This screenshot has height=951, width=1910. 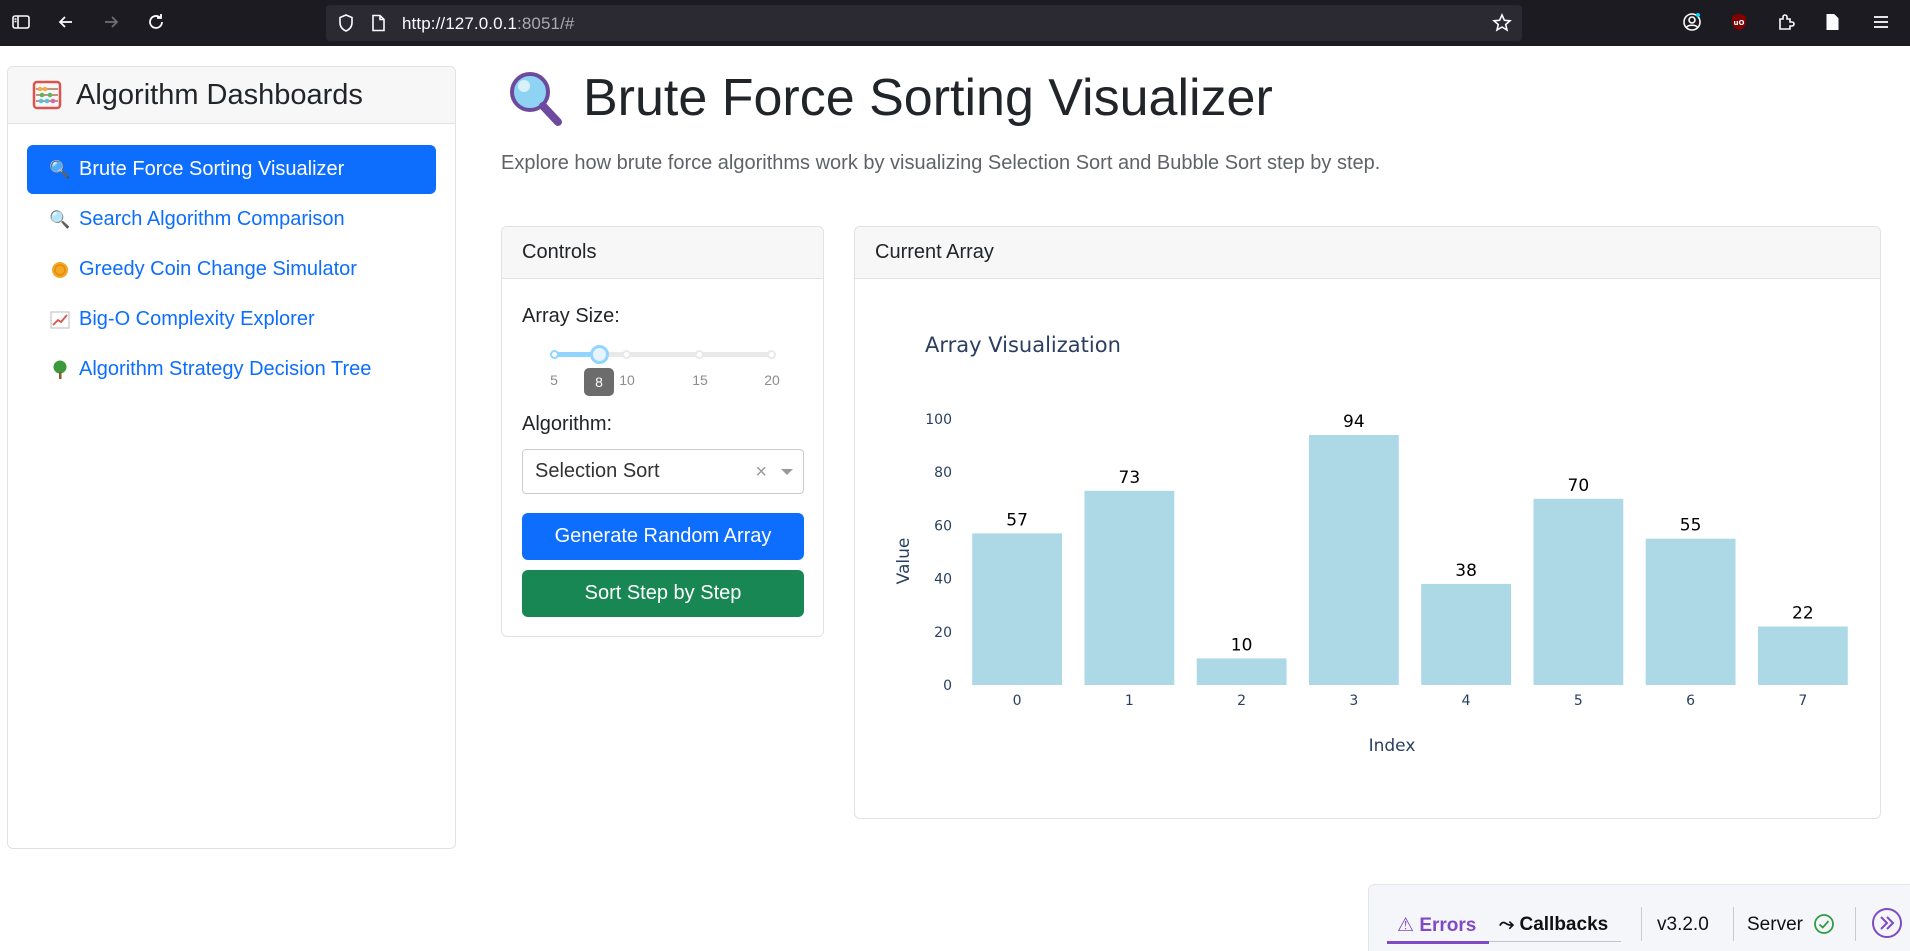 What do you see at coordinates (378, 23) in the screenshot?
I see `page-icon` at bounding box center [378, 23].